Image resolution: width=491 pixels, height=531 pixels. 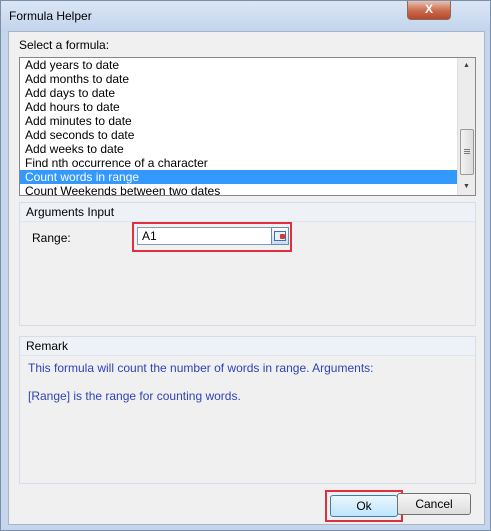 What do you see at coordinates (70, 212) in the screenshot?
I see `arguments-group-title: Arguments Input` at bounding box center [70, 212].